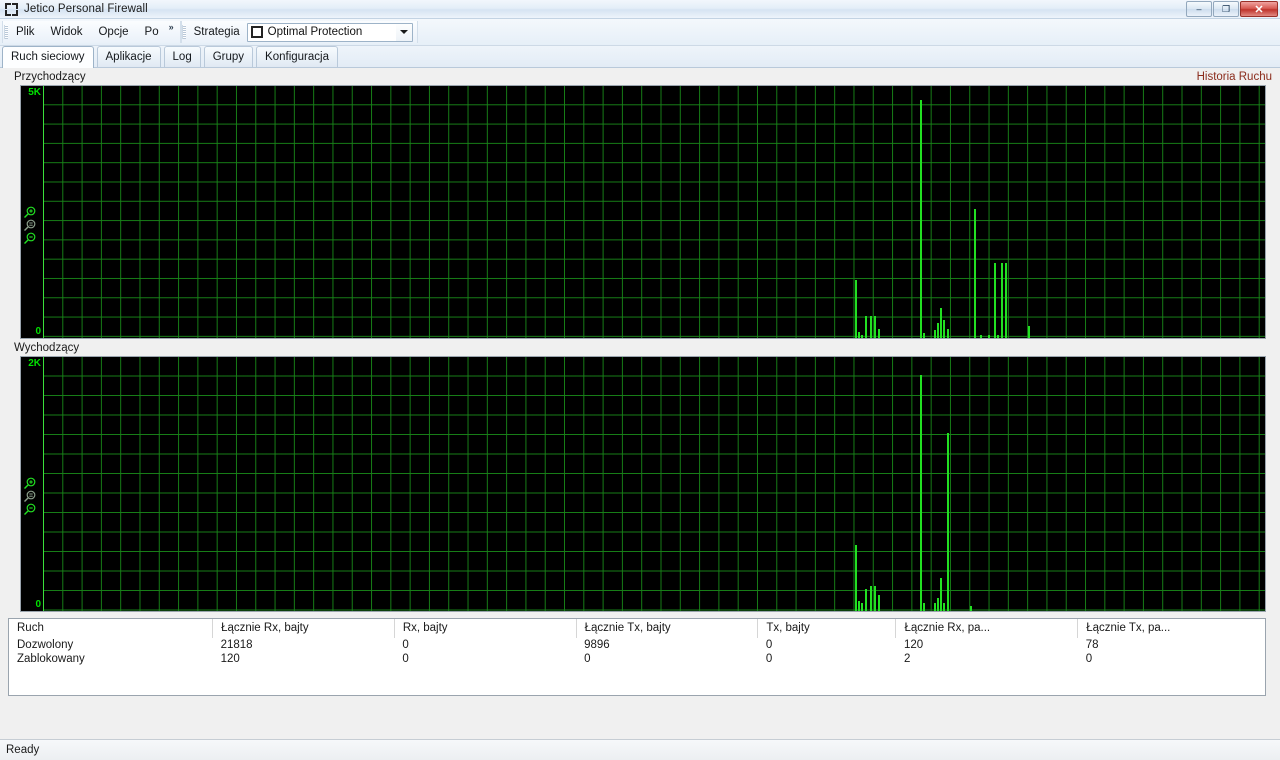 This screenshot has width=1280, height=760. Describe the element at coordinates (236, 645) in the screenshot. I see `cell-total-rx-bytes: 21818` at that location.